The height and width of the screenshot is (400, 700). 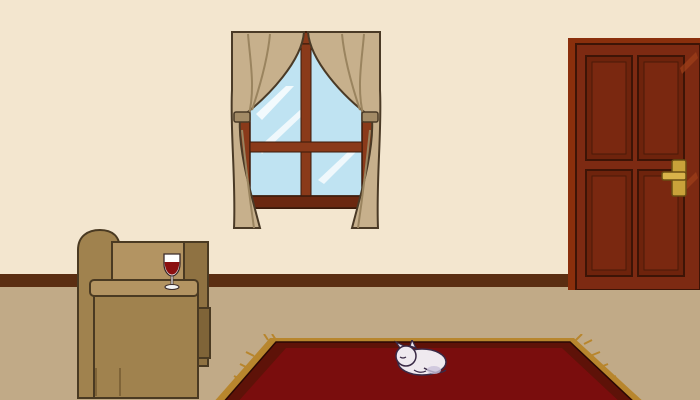 I want to click on window, so click(x=306, y=132).